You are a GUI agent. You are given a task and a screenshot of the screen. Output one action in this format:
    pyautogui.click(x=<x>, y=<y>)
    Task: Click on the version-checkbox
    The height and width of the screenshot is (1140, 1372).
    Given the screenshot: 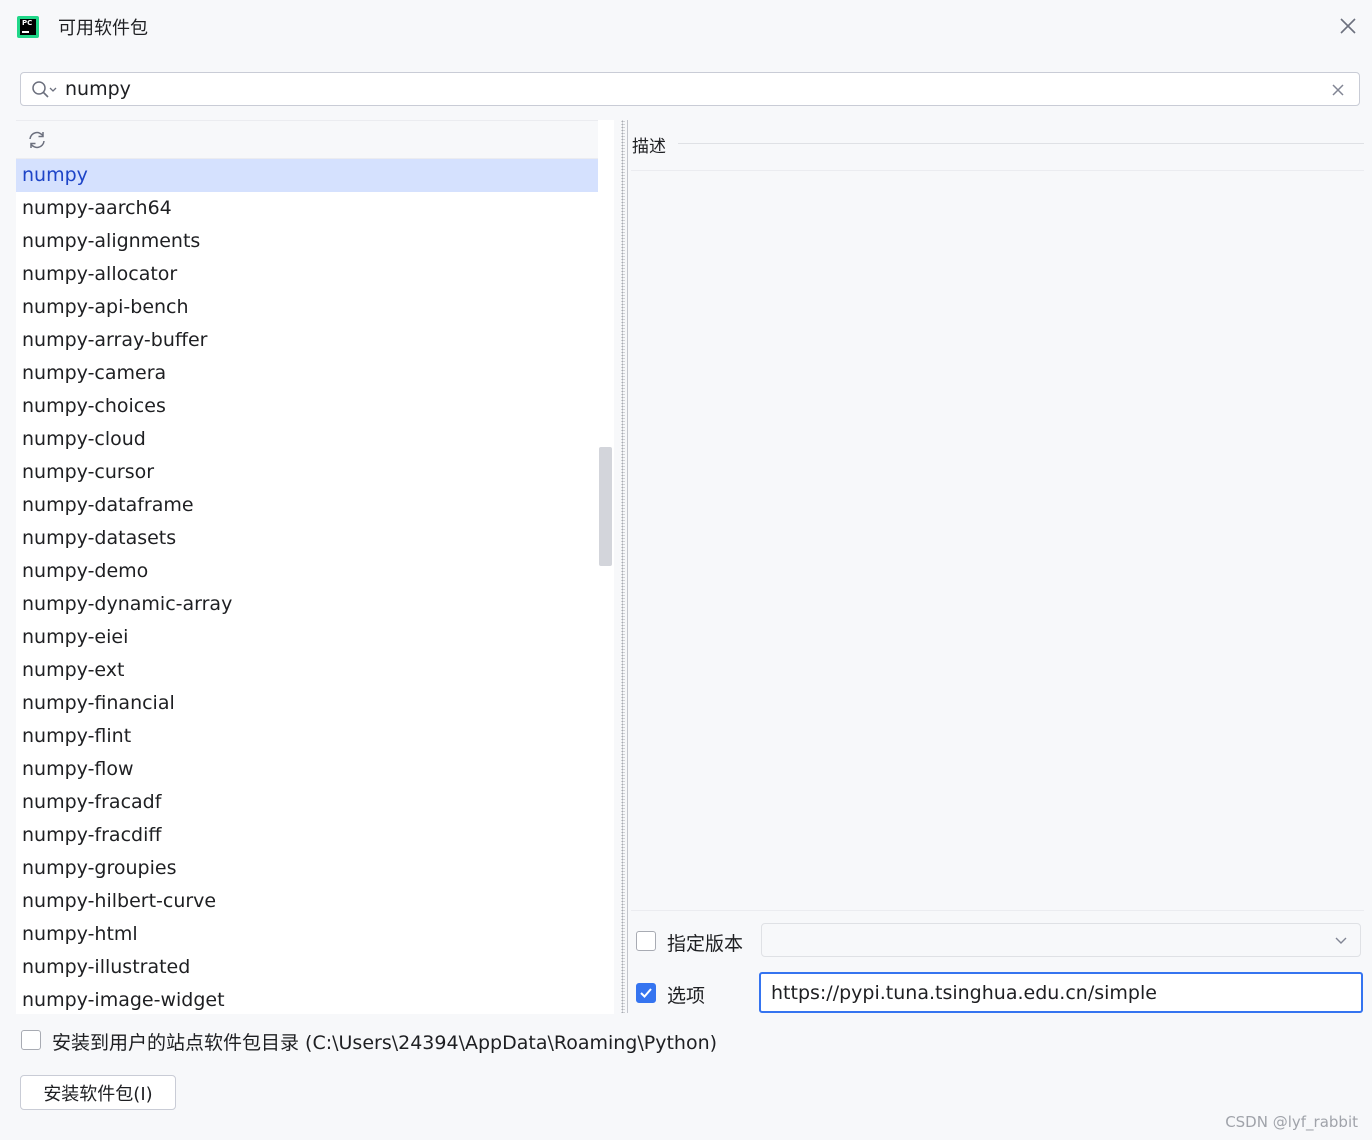 What is the action you would take?
    pyautogui.click(x=646, y=941)
    